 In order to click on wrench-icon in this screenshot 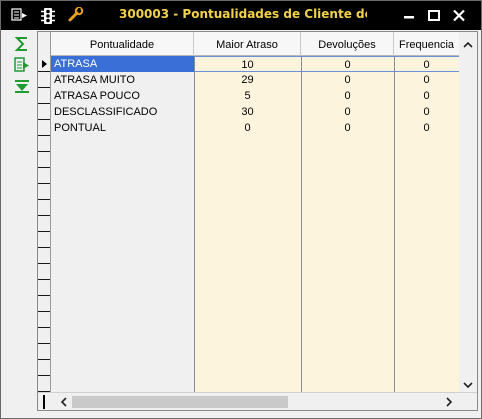, I will do `click(76, 14)`.